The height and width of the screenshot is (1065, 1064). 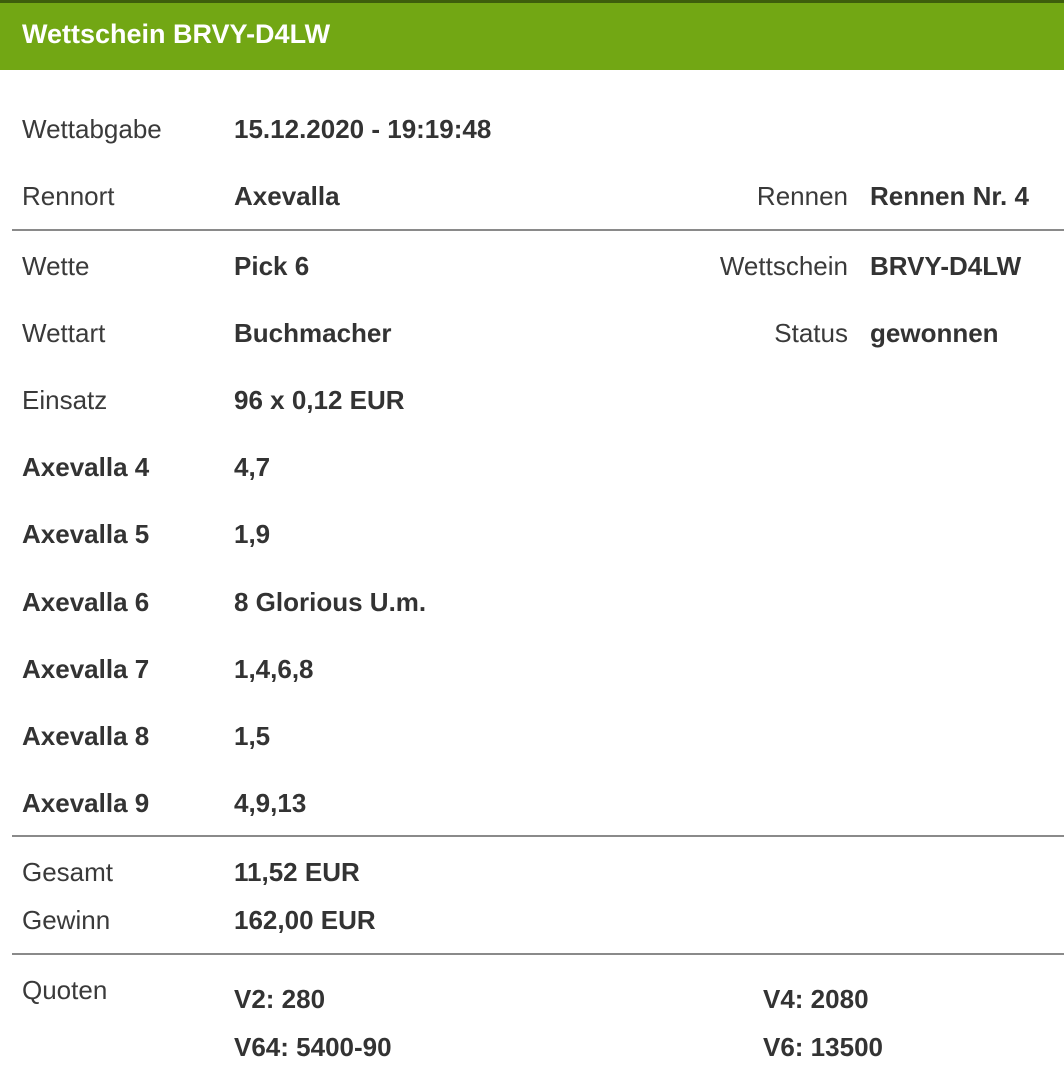 I want to click on rennen-label: Rennen, so click(x=802, y=196).